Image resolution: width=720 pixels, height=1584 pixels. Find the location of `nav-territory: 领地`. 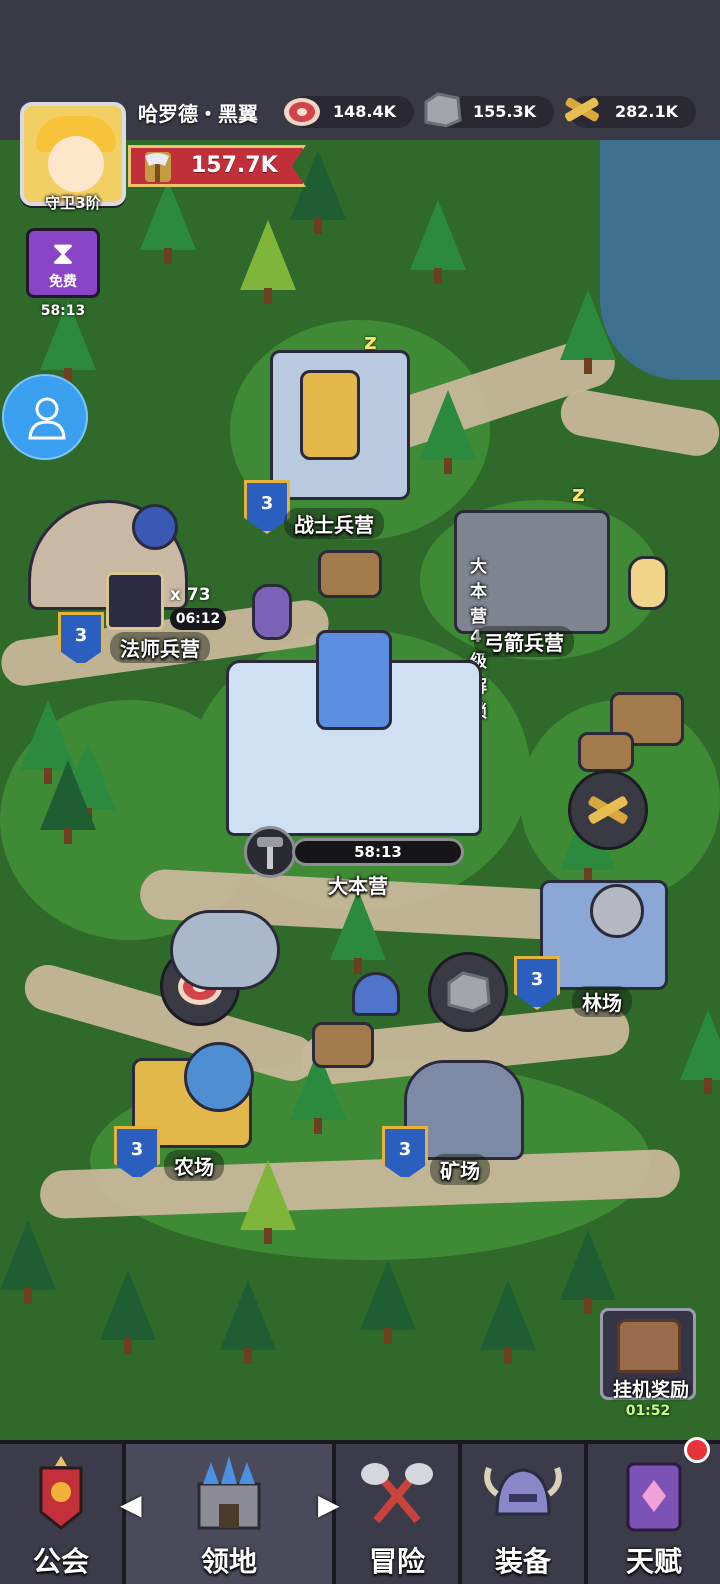

nav-territory: 领地 is located at coordinates (231, 1514).